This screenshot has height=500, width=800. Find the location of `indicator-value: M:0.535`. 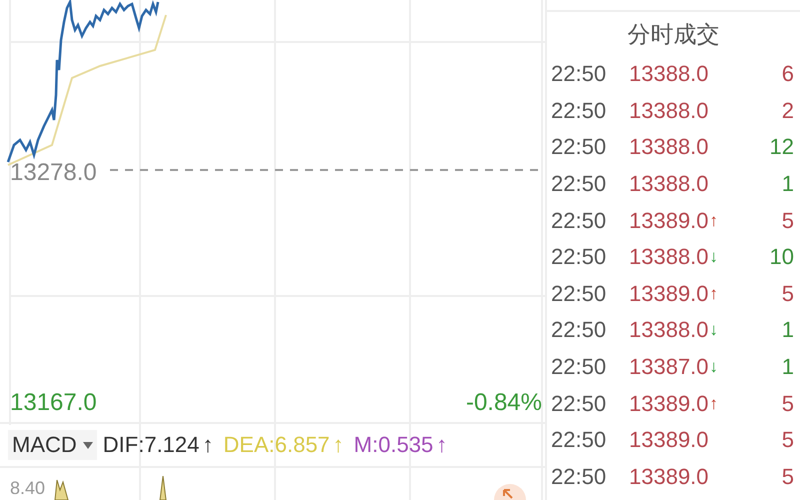

indicator-value: M:0.535 is located at coordinates (394, 445).